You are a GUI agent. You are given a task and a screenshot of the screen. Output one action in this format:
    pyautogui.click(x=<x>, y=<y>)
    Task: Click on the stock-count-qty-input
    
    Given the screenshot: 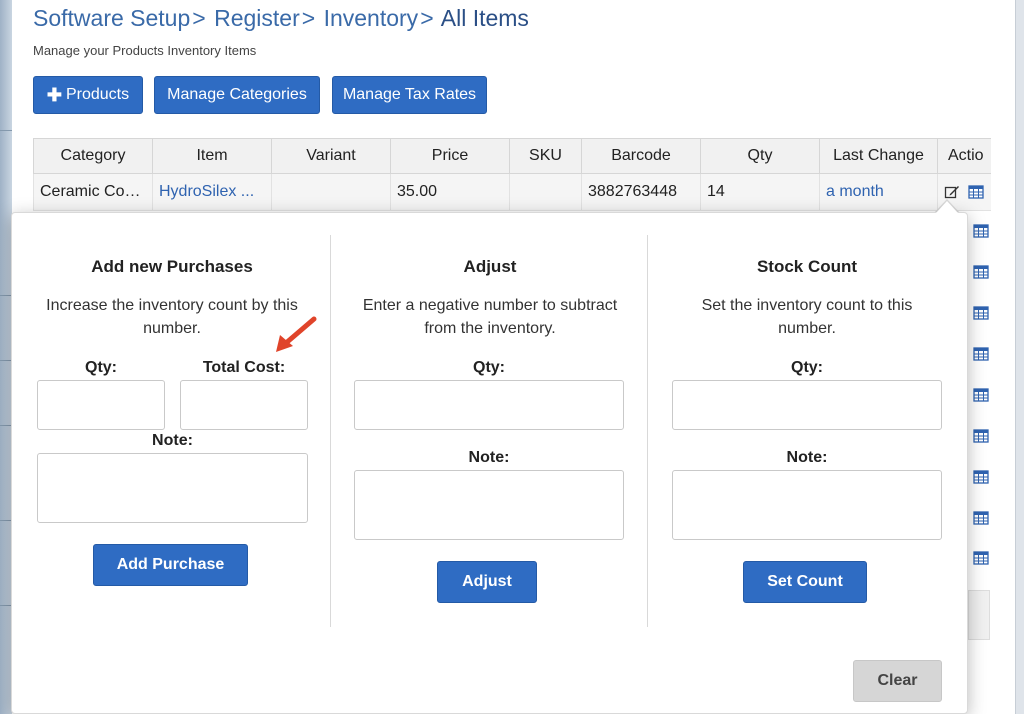 What is the action you would take?
    pyautogui.click(x=807, y=405)
    